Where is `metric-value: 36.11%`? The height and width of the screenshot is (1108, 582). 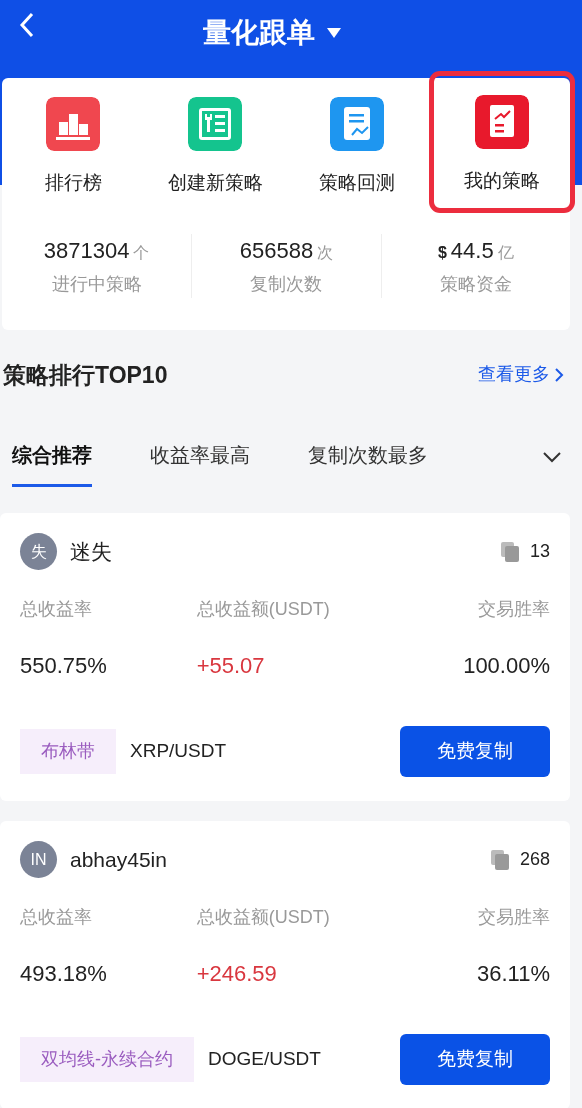 metric-value: 36.11% is located at coordinates (513, 974).